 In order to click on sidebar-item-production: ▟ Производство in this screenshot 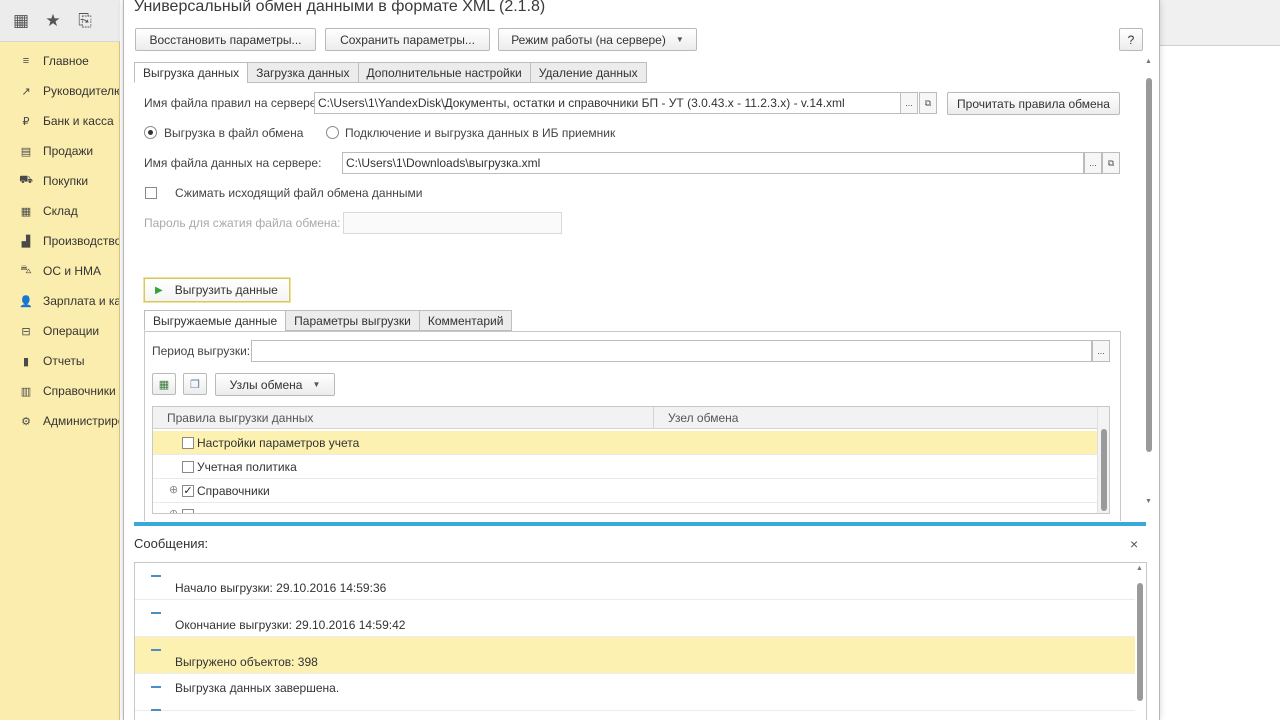, I will do `click(59, 241)`.